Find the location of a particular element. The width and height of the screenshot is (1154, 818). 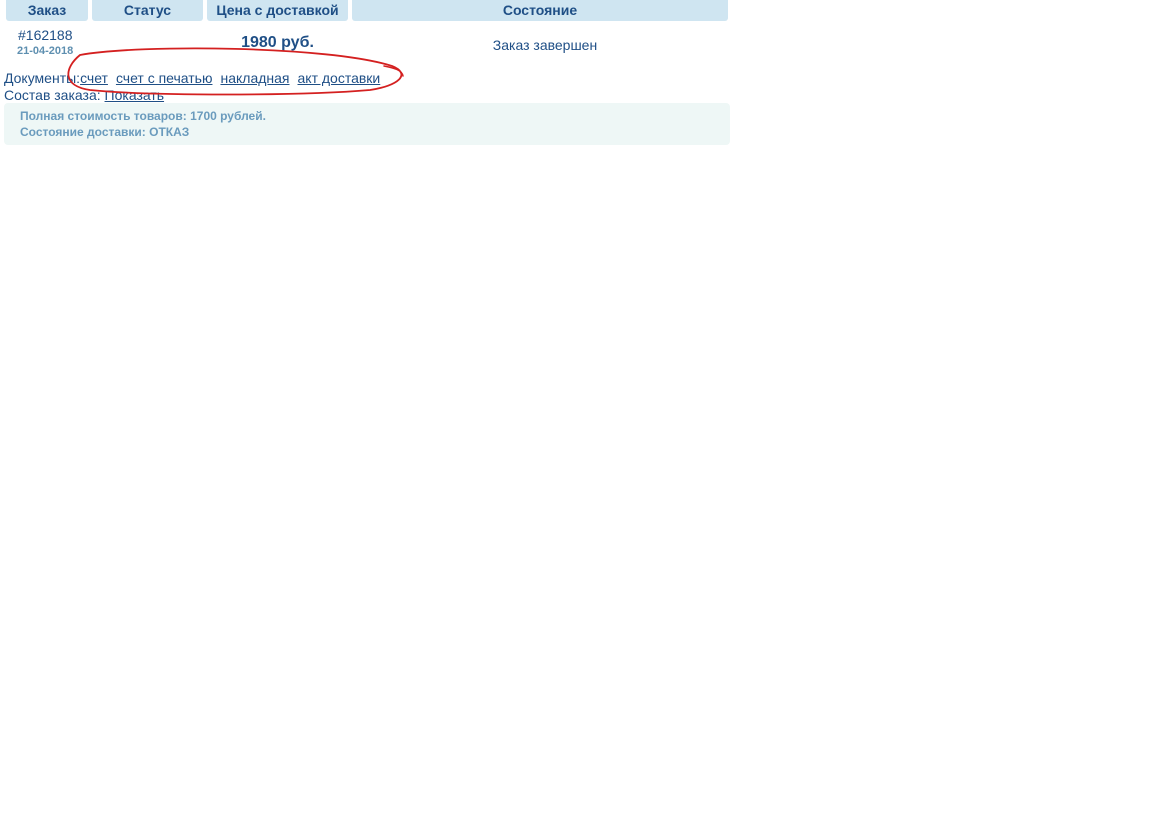

summary-delivery-status: Состояние доставки: ОТКАЗ is located at coordinates (105, 132).